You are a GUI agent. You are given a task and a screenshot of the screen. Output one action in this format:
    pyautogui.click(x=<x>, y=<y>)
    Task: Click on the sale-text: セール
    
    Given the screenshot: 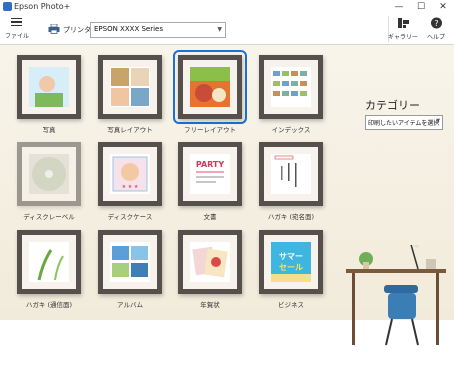 What is the action you would take?
    pyautogui.click(x=291, y=267)
    